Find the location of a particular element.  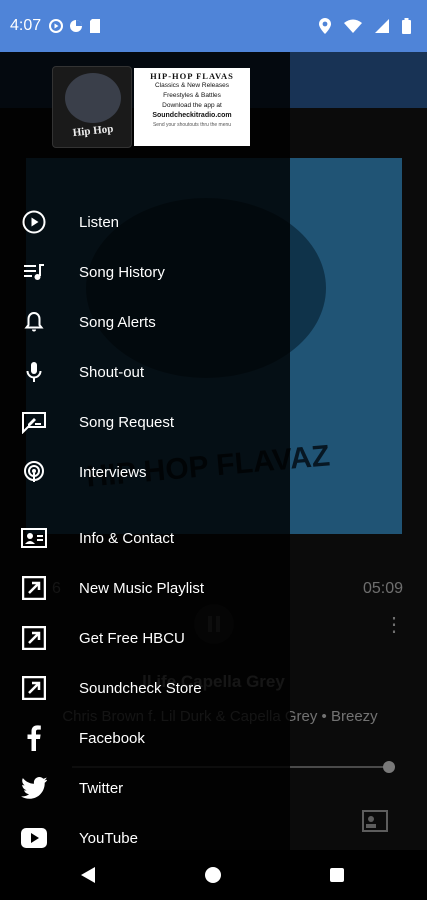

menu-item-interviews: Interviews is located at coordinates (145, 472).